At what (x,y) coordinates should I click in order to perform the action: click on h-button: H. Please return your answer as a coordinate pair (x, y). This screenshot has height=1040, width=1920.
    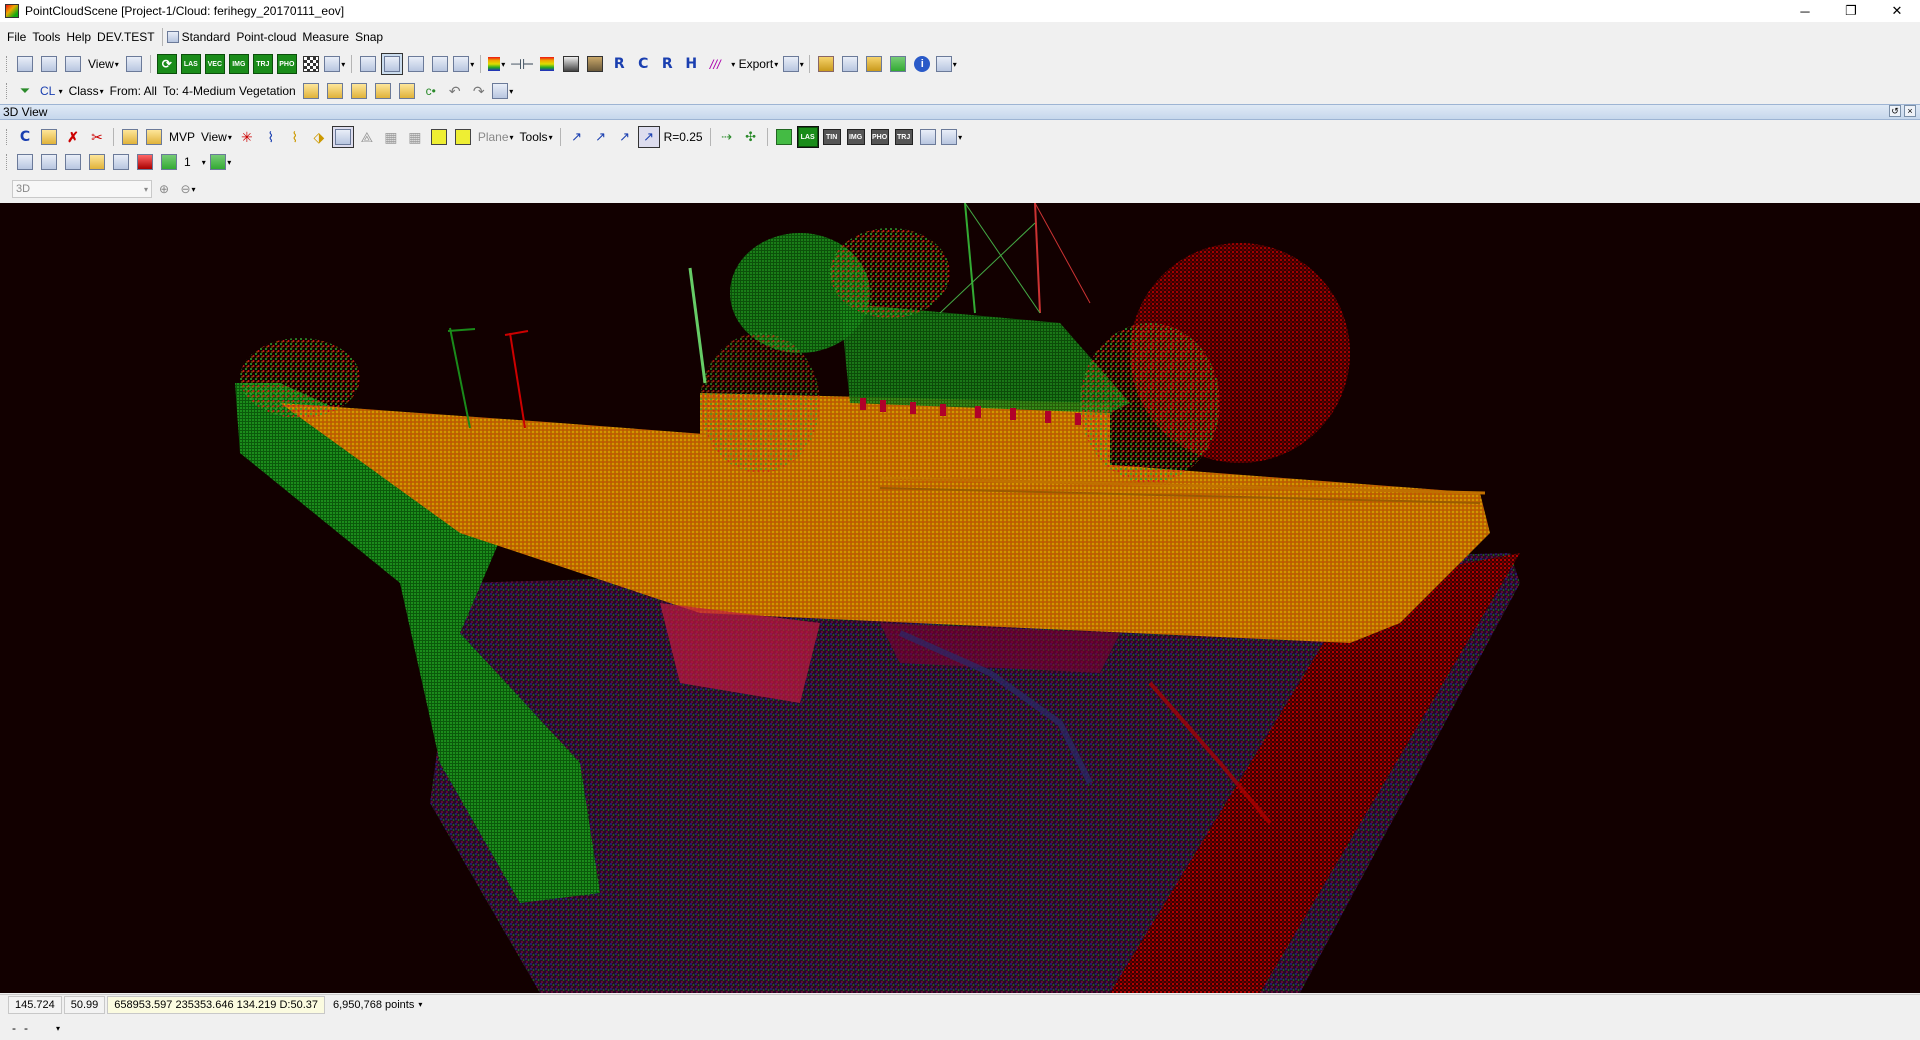
    Looking at the image, I should click on (691, 64).